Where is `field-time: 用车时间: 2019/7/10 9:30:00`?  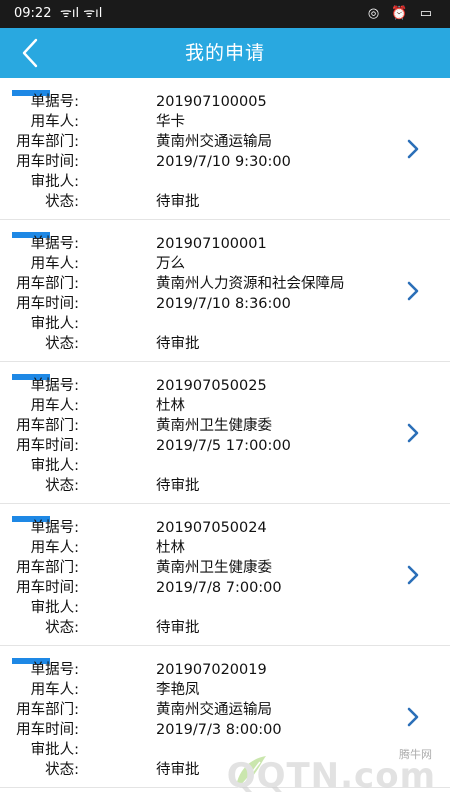 field-time: 用车时间: 2019/7/10 9:30:00 is located at coordinates (200, 162).